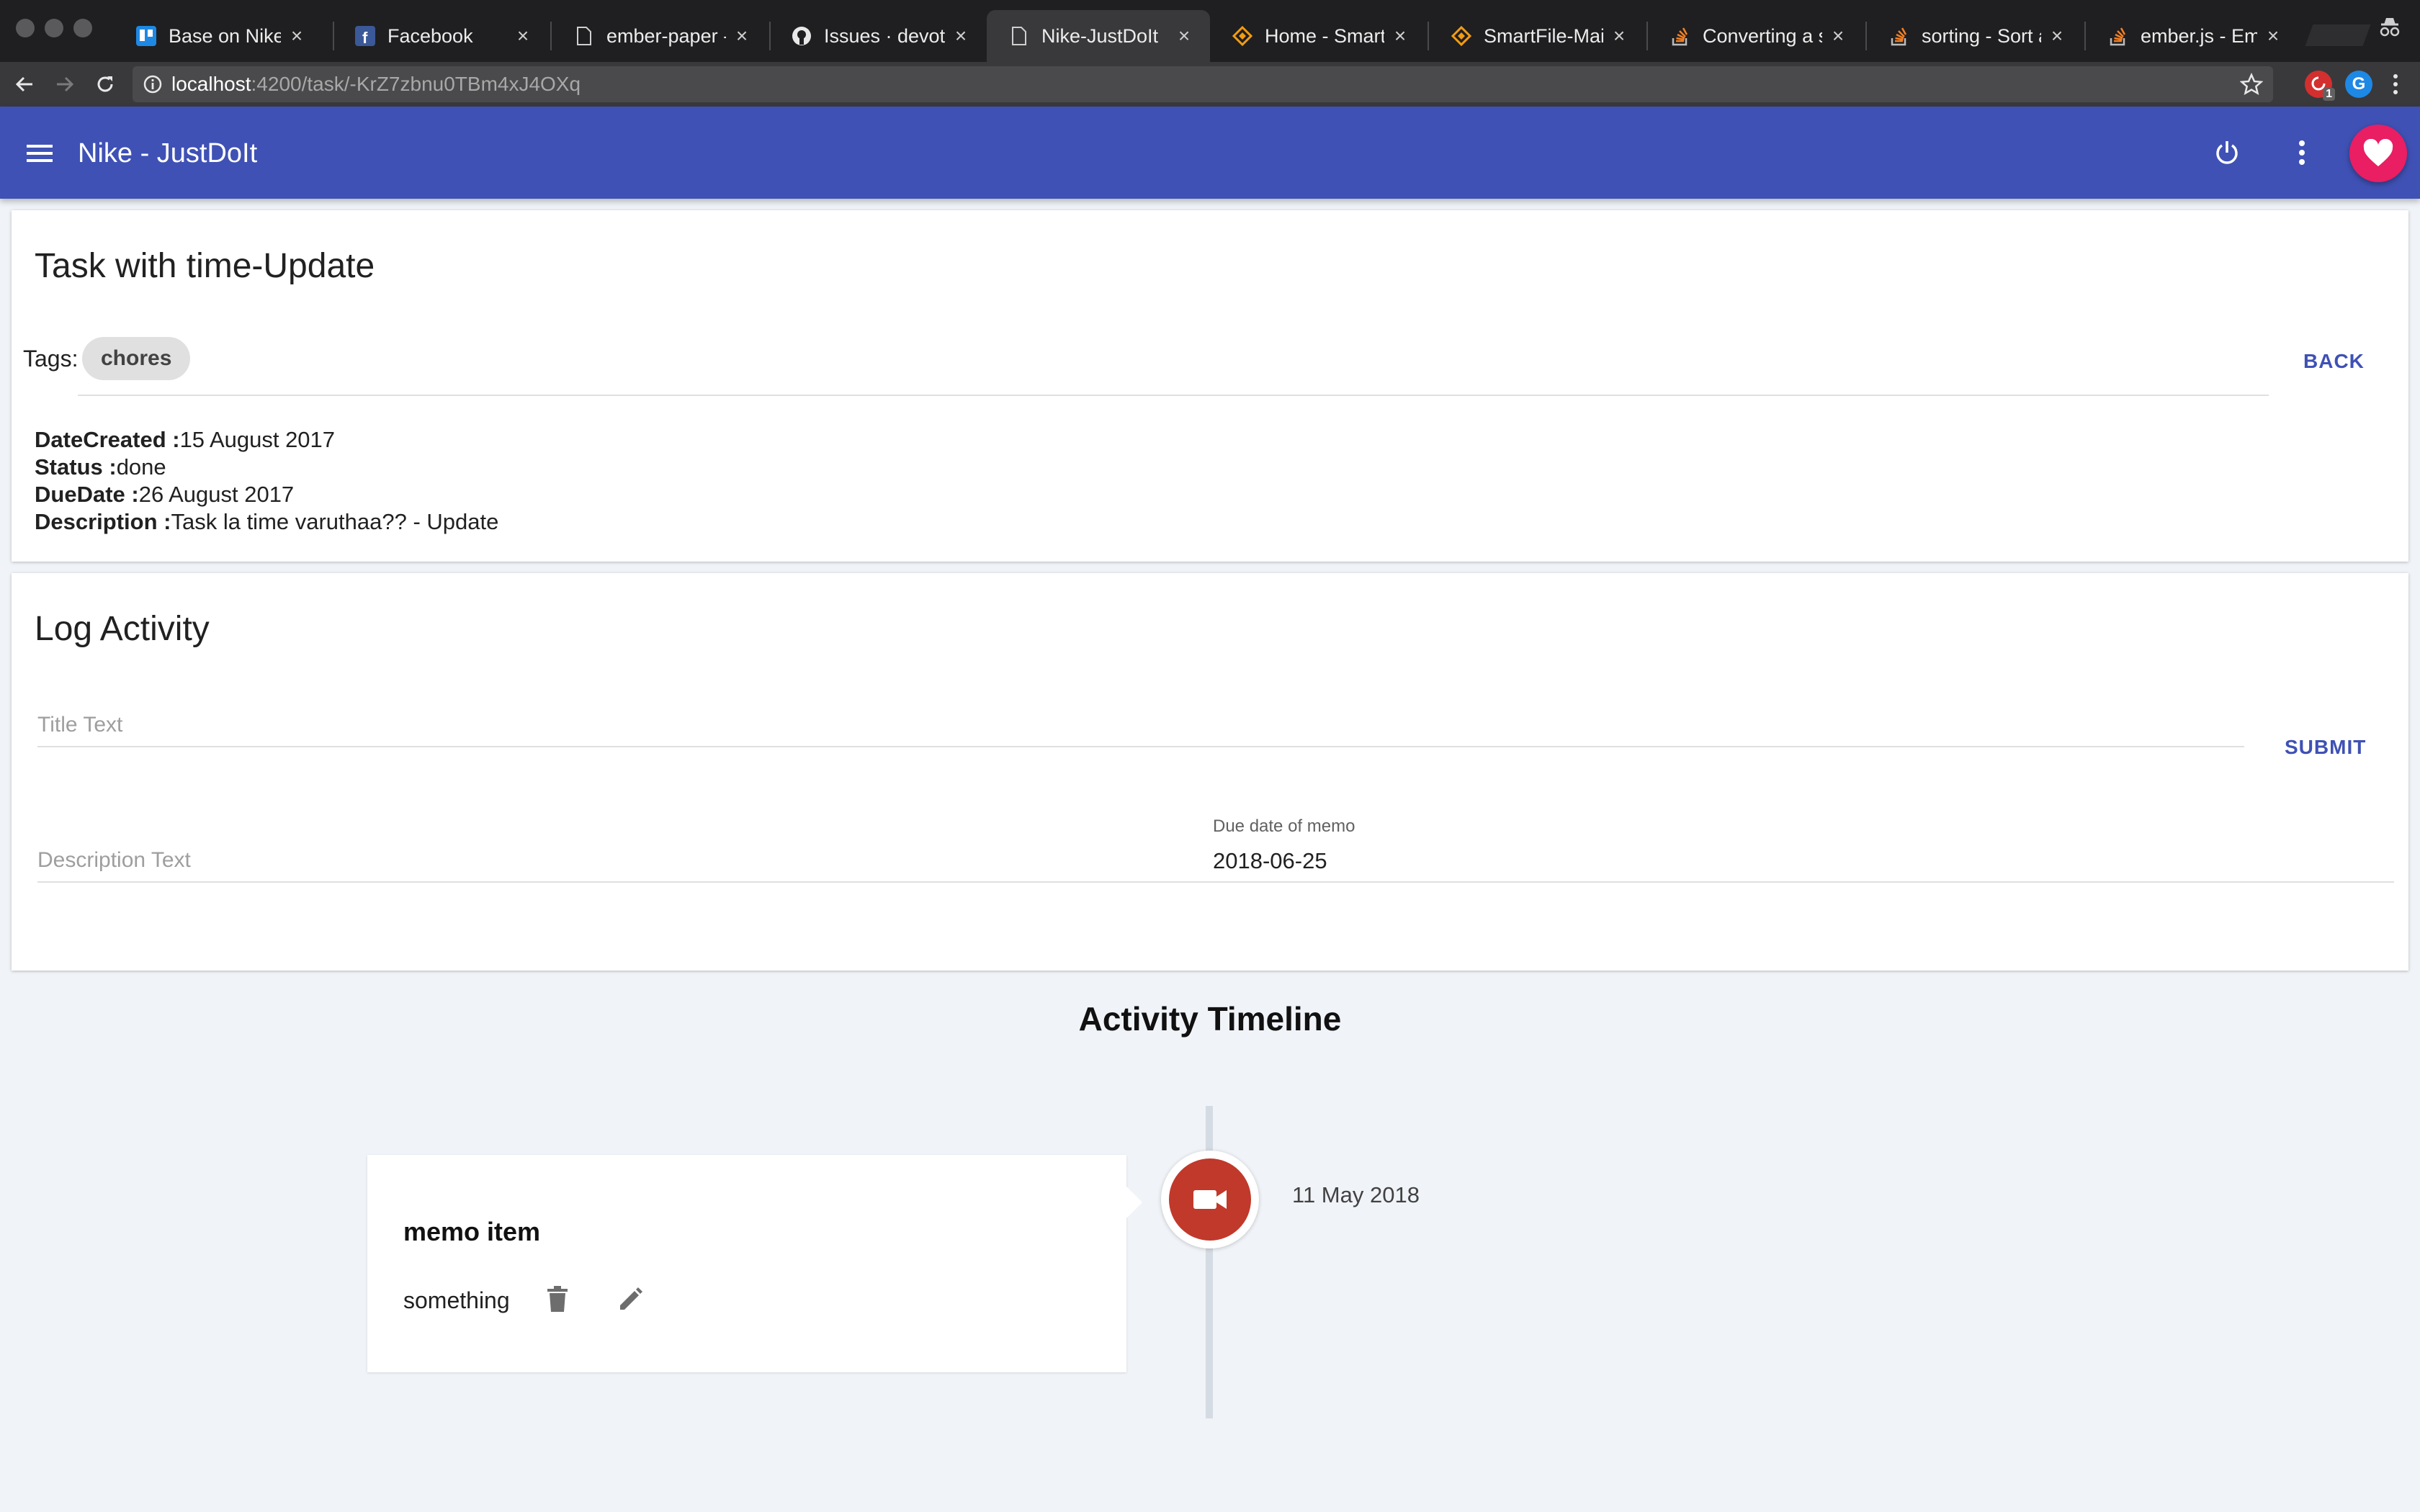 Image resolution: width=2420 pixels, height=1512 pixels. Describe the element at coordinates (168, 153) in the screenshot. I see `app-title: Nike - JustDoIt` at that location.